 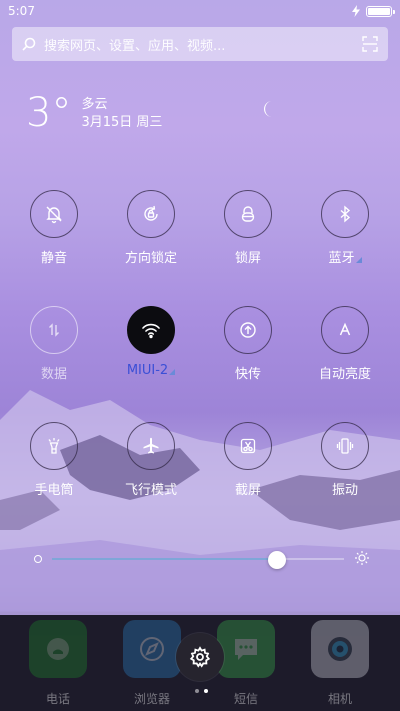 I want to click on toggle-wifi: MIUI-2, so click(x=151, y=342).